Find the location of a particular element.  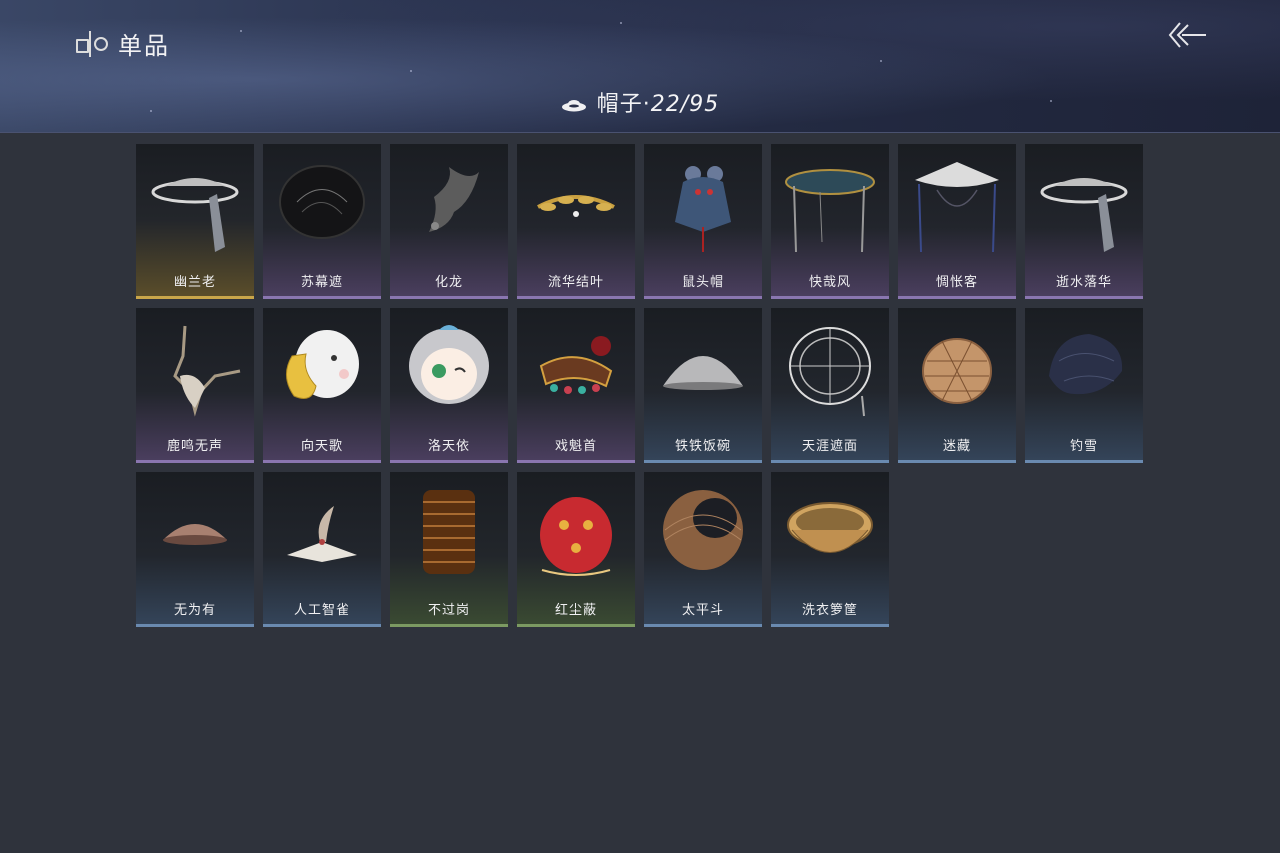

item-name: 铁铁饭碗 is located at coordinates (702, 446).